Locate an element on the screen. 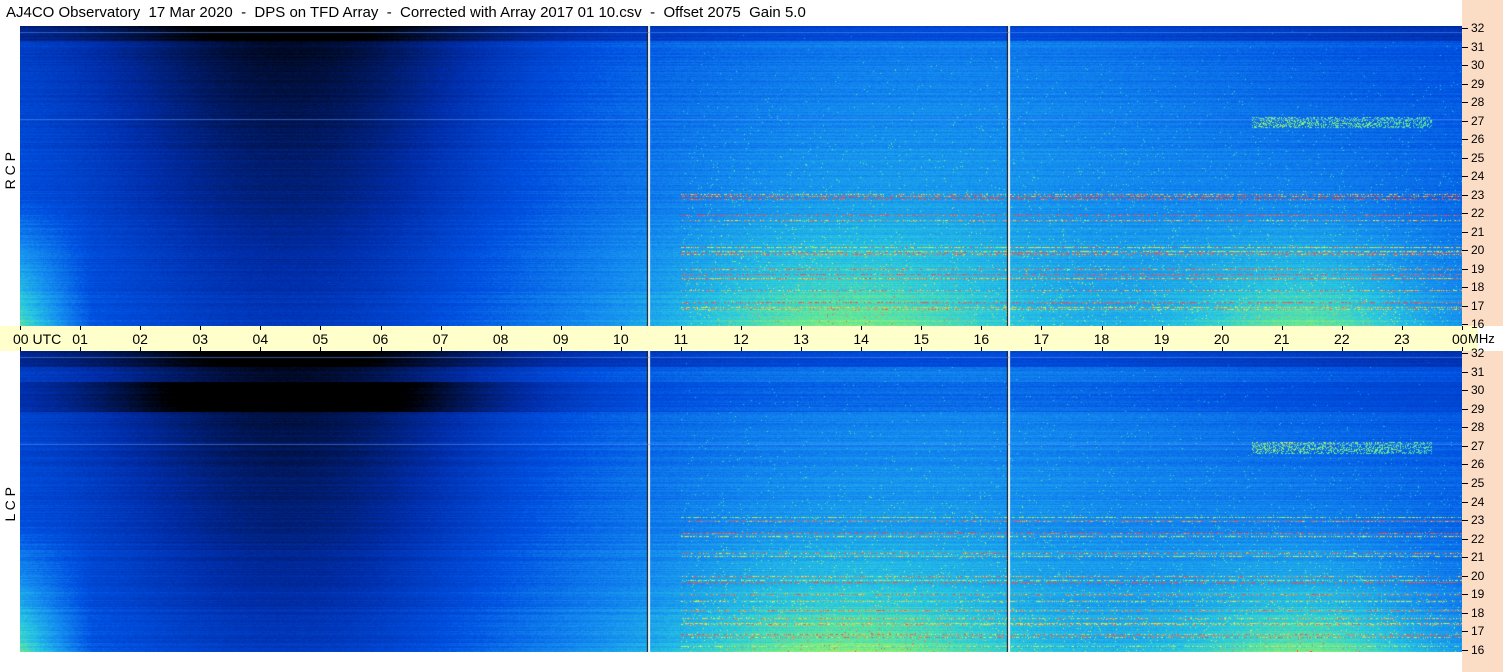 Image resolution: width=1503 pixels, height=672 pixels. lcp-freq-axis: 32 31 30 29 28 27 26 25 24 23 22 21 20 19 18 17 16 is located at coordinates (1482, 509).